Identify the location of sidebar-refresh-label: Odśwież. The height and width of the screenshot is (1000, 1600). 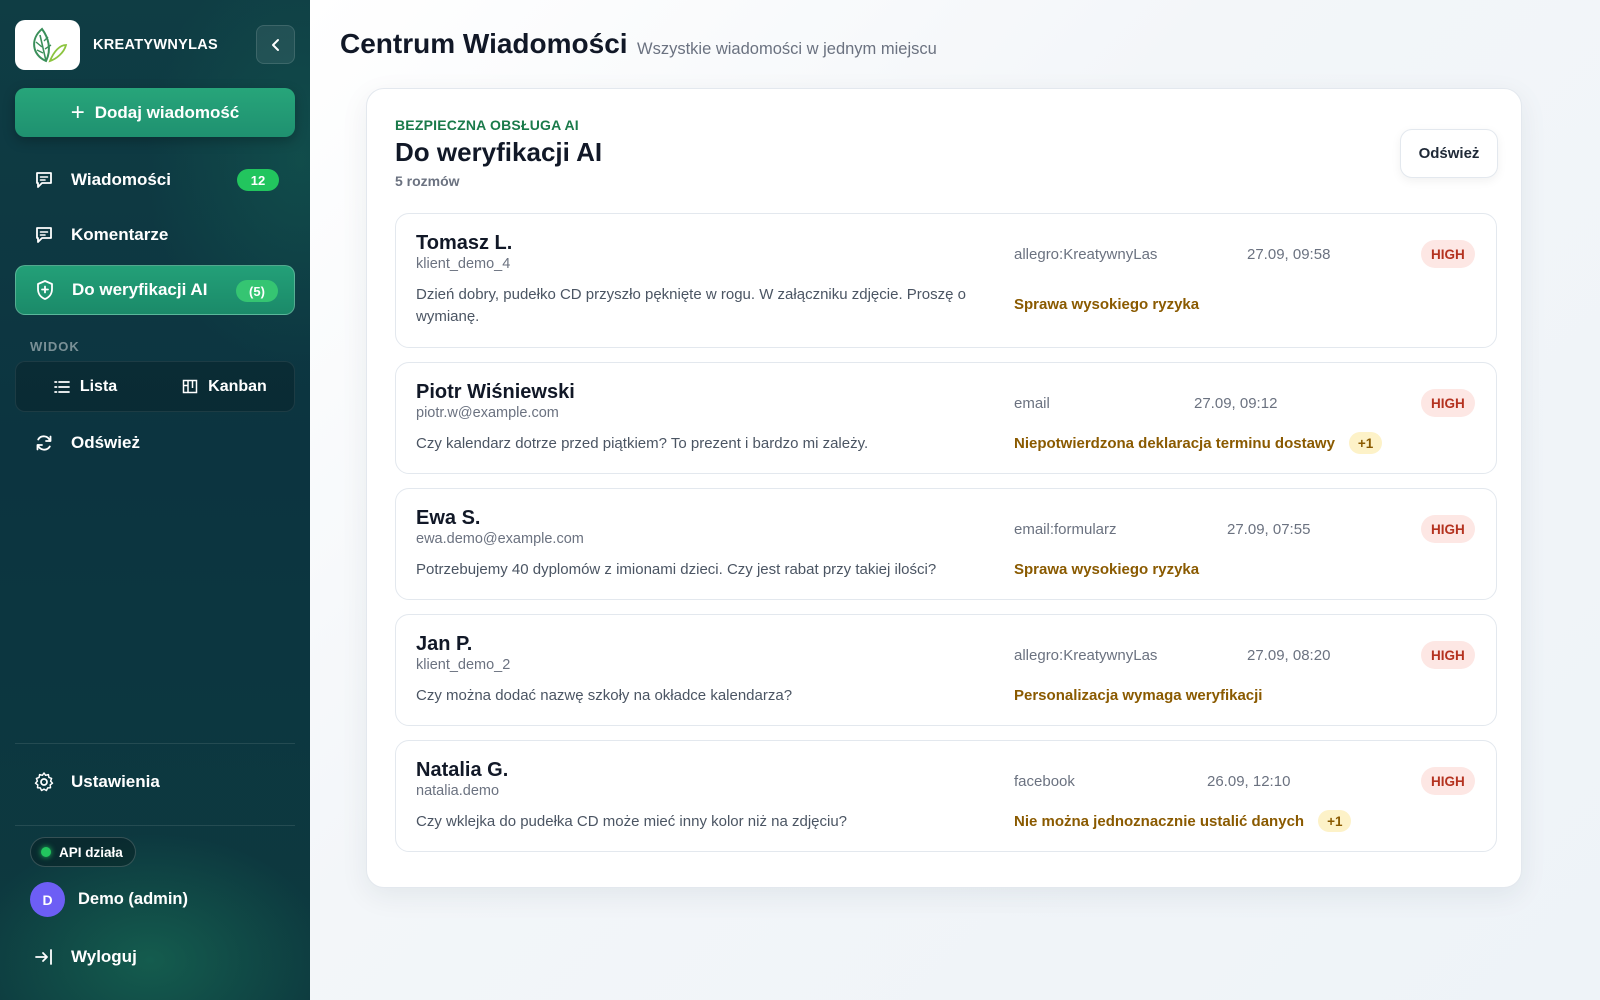
(105, 442).